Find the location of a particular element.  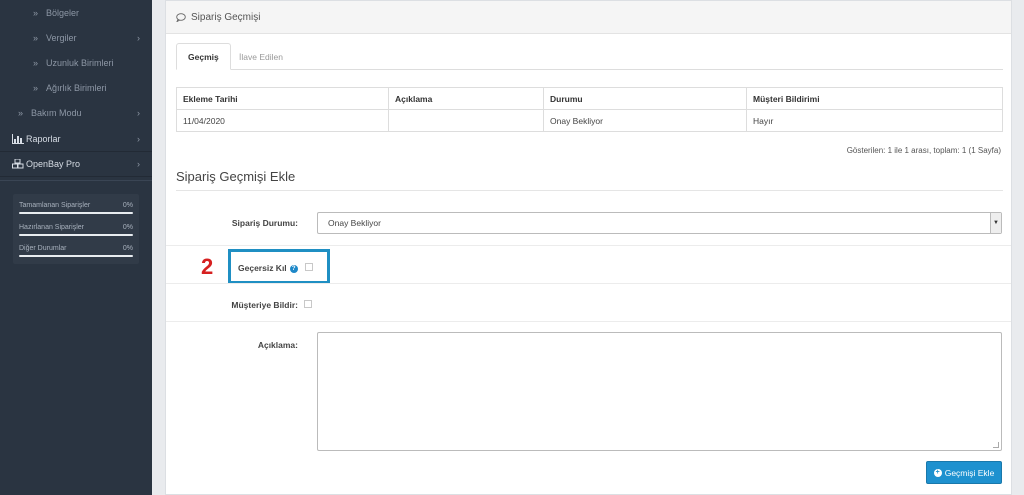

sidebar-item-label: Uzunluk Birimleri is located at coordinates (80, 62).